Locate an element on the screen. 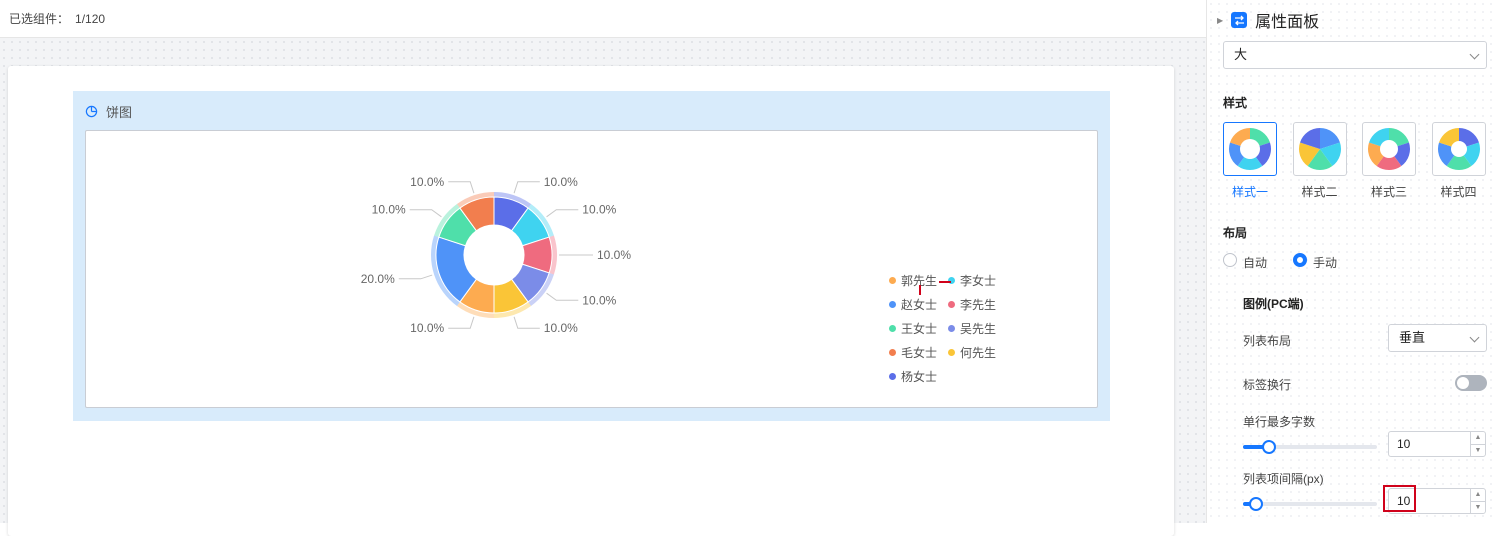 This screenshot has width=1494, height=536. style-option-label: 样式三 is located at coordinates (1389, 191).